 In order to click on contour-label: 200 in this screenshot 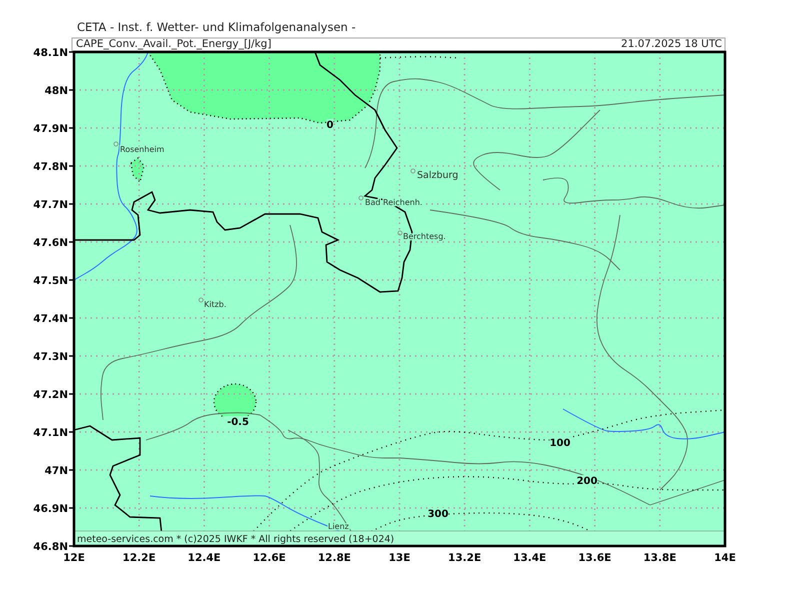, I will do `click(587, 481)`.